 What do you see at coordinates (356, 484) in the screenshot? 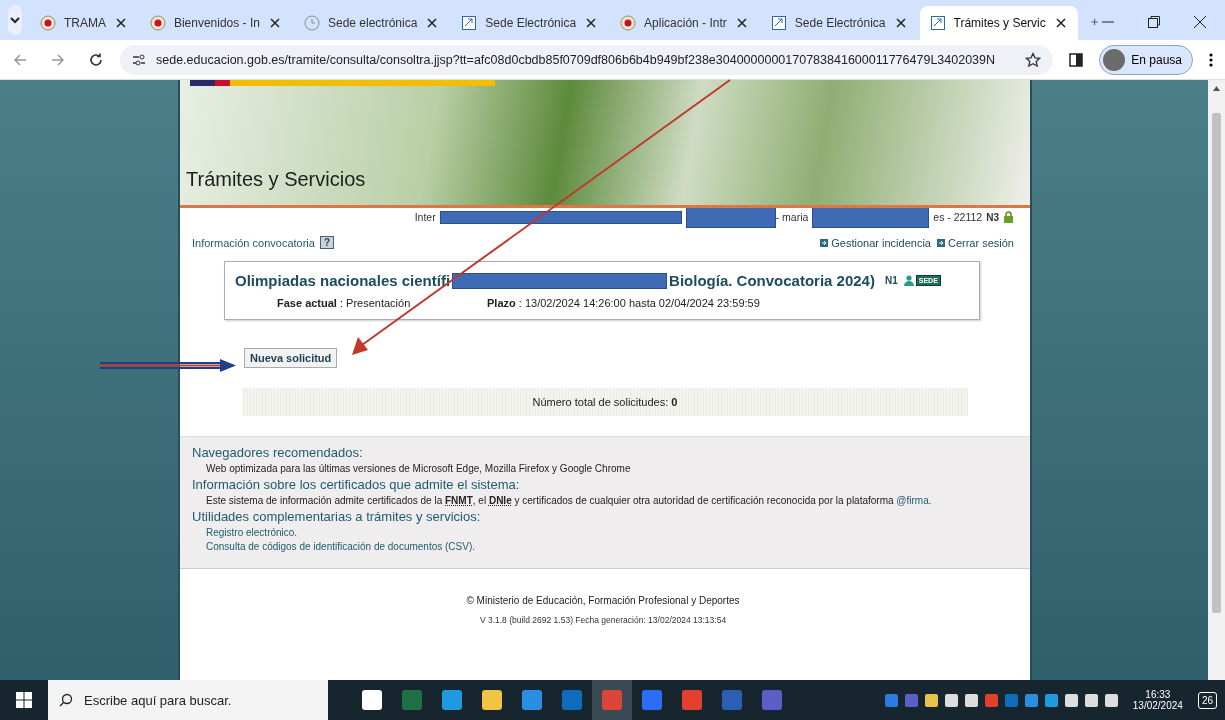
I see `section-heading: Información sobre los certificados que admite el sistema:` at bounding box center [356, 484].